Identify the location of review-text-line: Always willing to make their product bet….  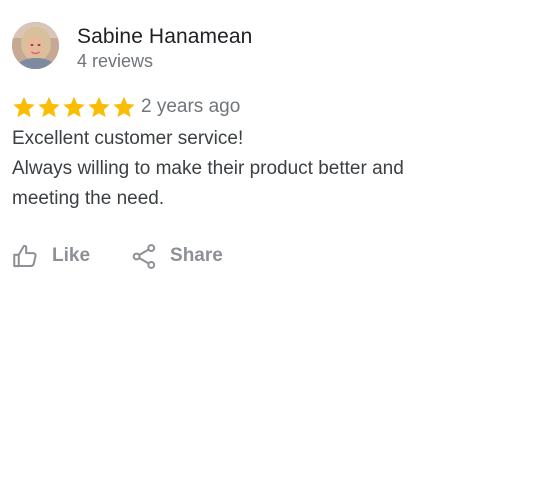
(208, 168).